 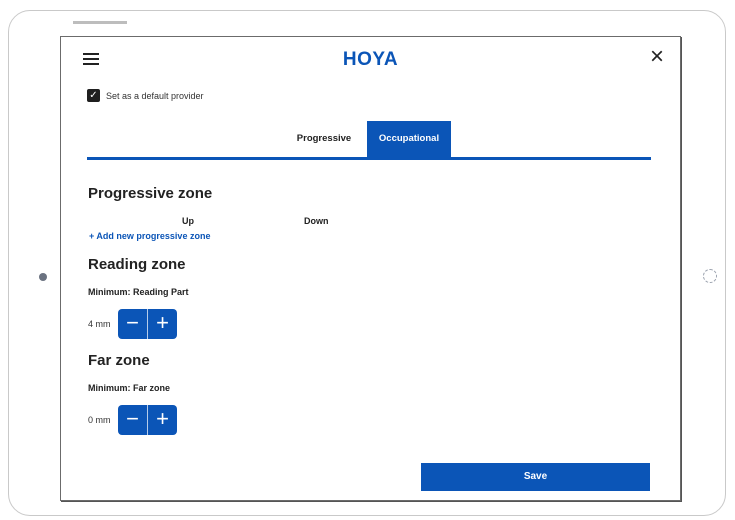 I want to click on tab-bar: Progressive Occupational, so click(x=369, y=140).